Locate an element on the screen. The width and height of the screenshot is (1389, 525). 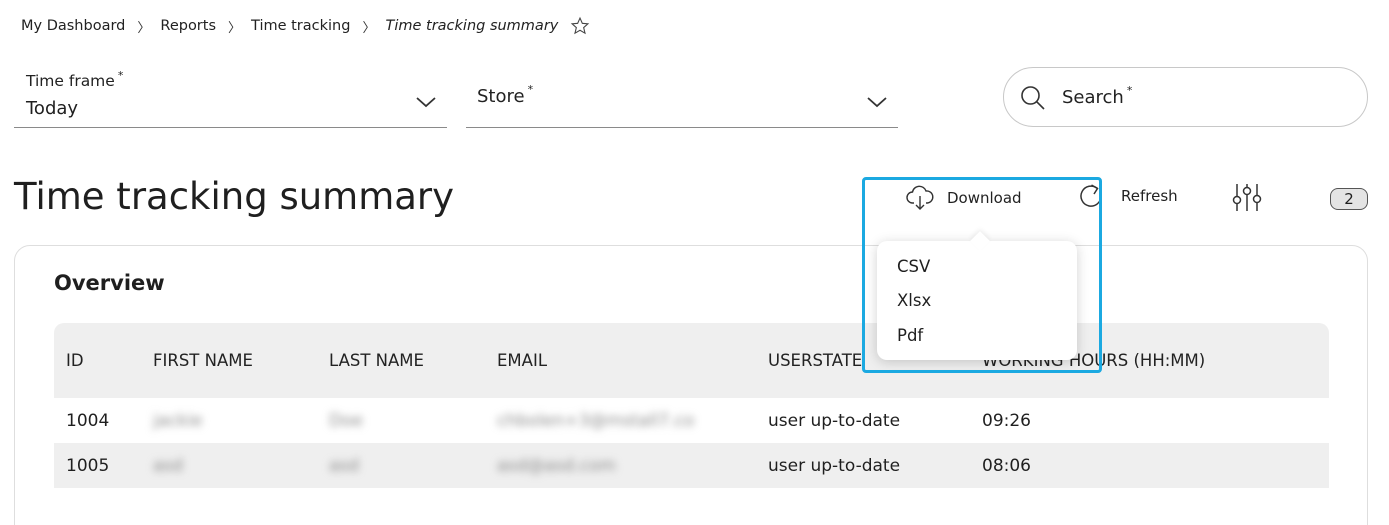
store-label: Store * is located at coordinates (505, 95).